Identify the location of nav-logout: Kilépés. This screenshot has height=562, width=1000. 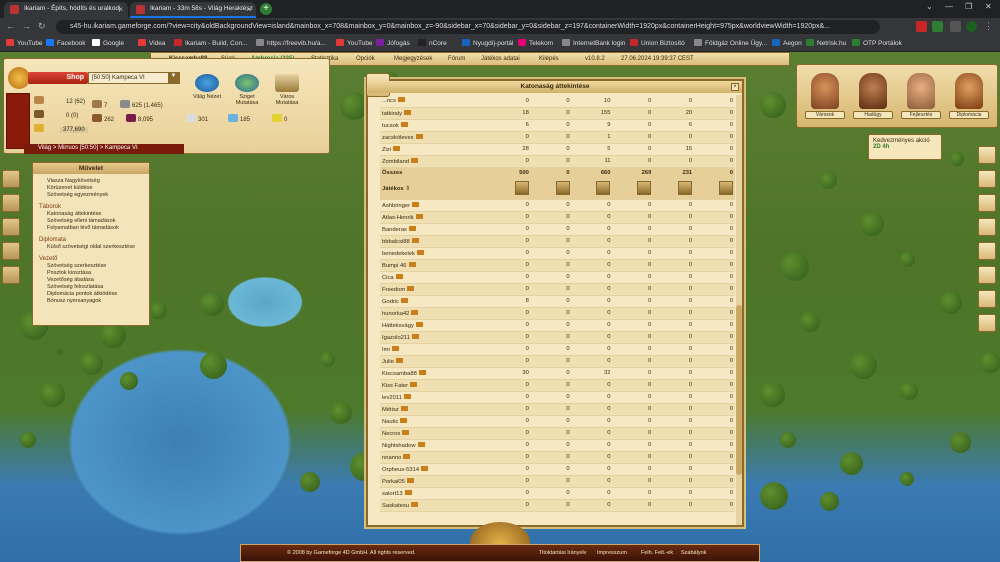
(549, 59).